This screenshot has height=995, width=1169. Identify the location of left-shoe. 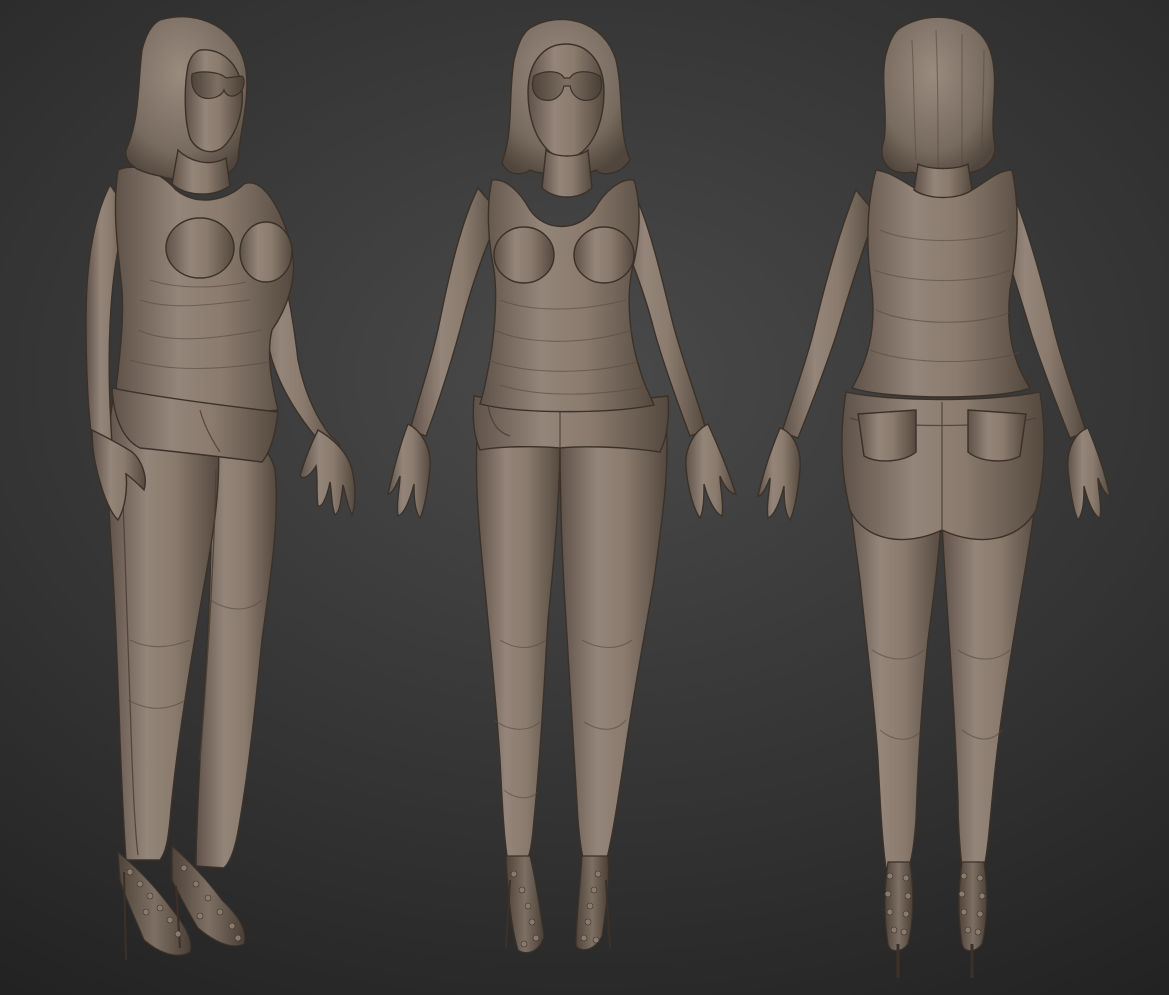
(592, 903).